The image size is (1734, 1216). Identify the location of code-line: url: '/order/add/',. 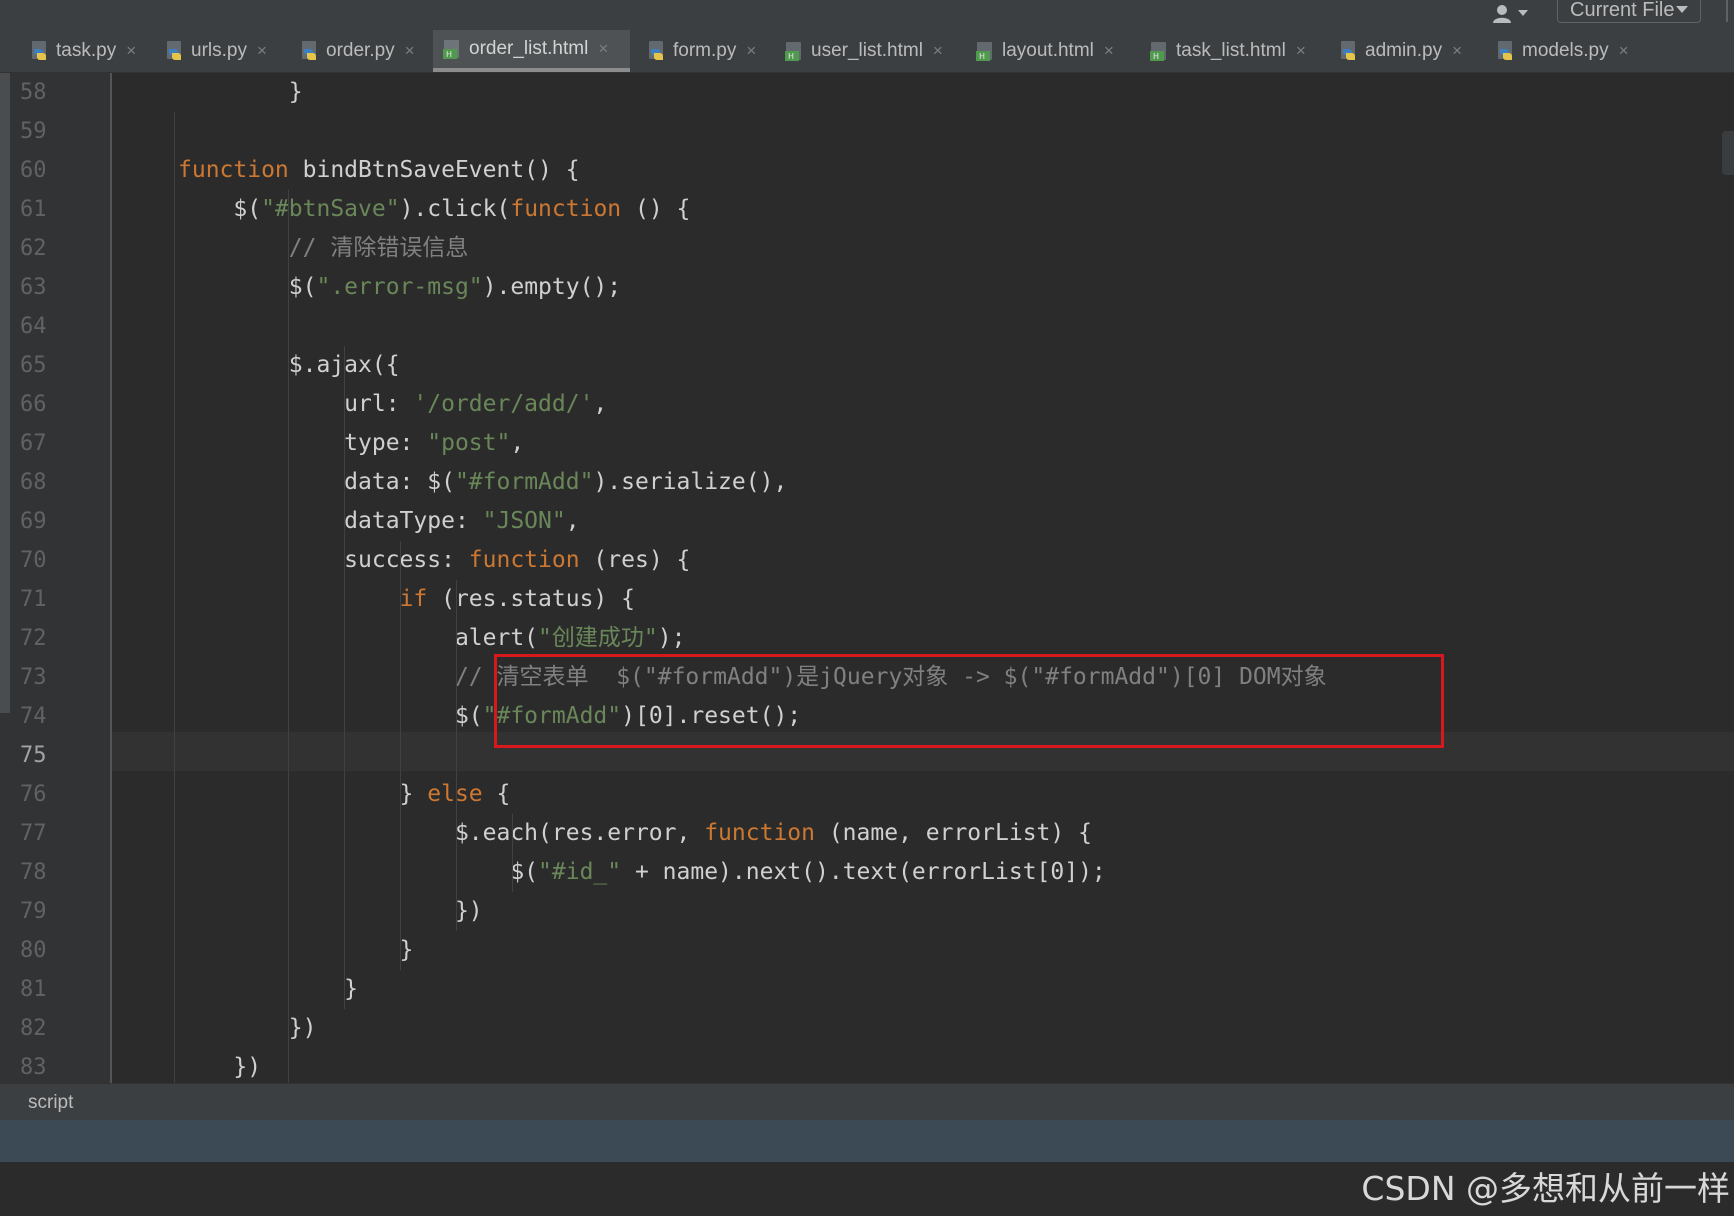
(392, 404).